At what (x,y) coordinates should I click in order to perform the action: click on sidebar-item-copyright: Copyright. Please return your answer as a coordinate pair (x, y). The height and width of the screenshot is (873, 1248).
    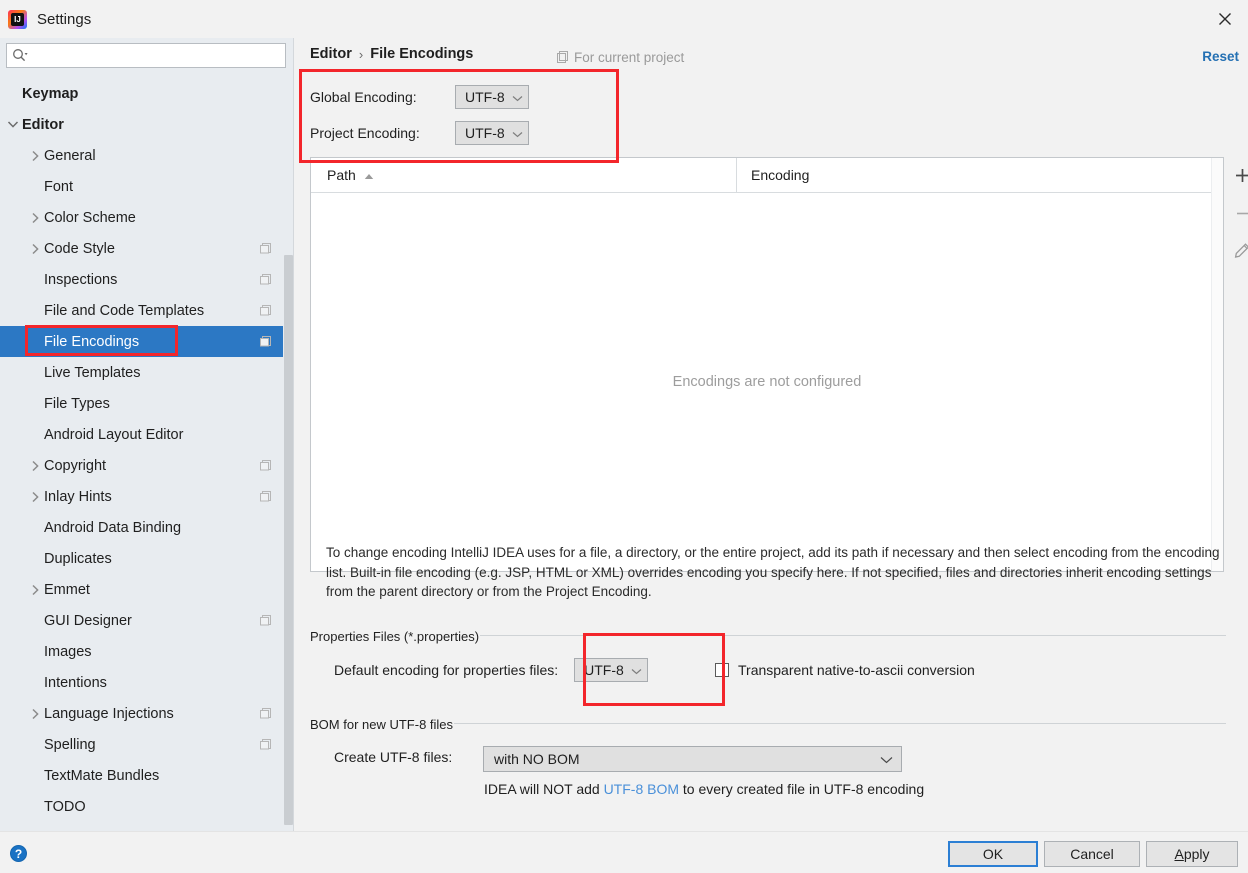
    Looking at the image, I should click on (147, 465).